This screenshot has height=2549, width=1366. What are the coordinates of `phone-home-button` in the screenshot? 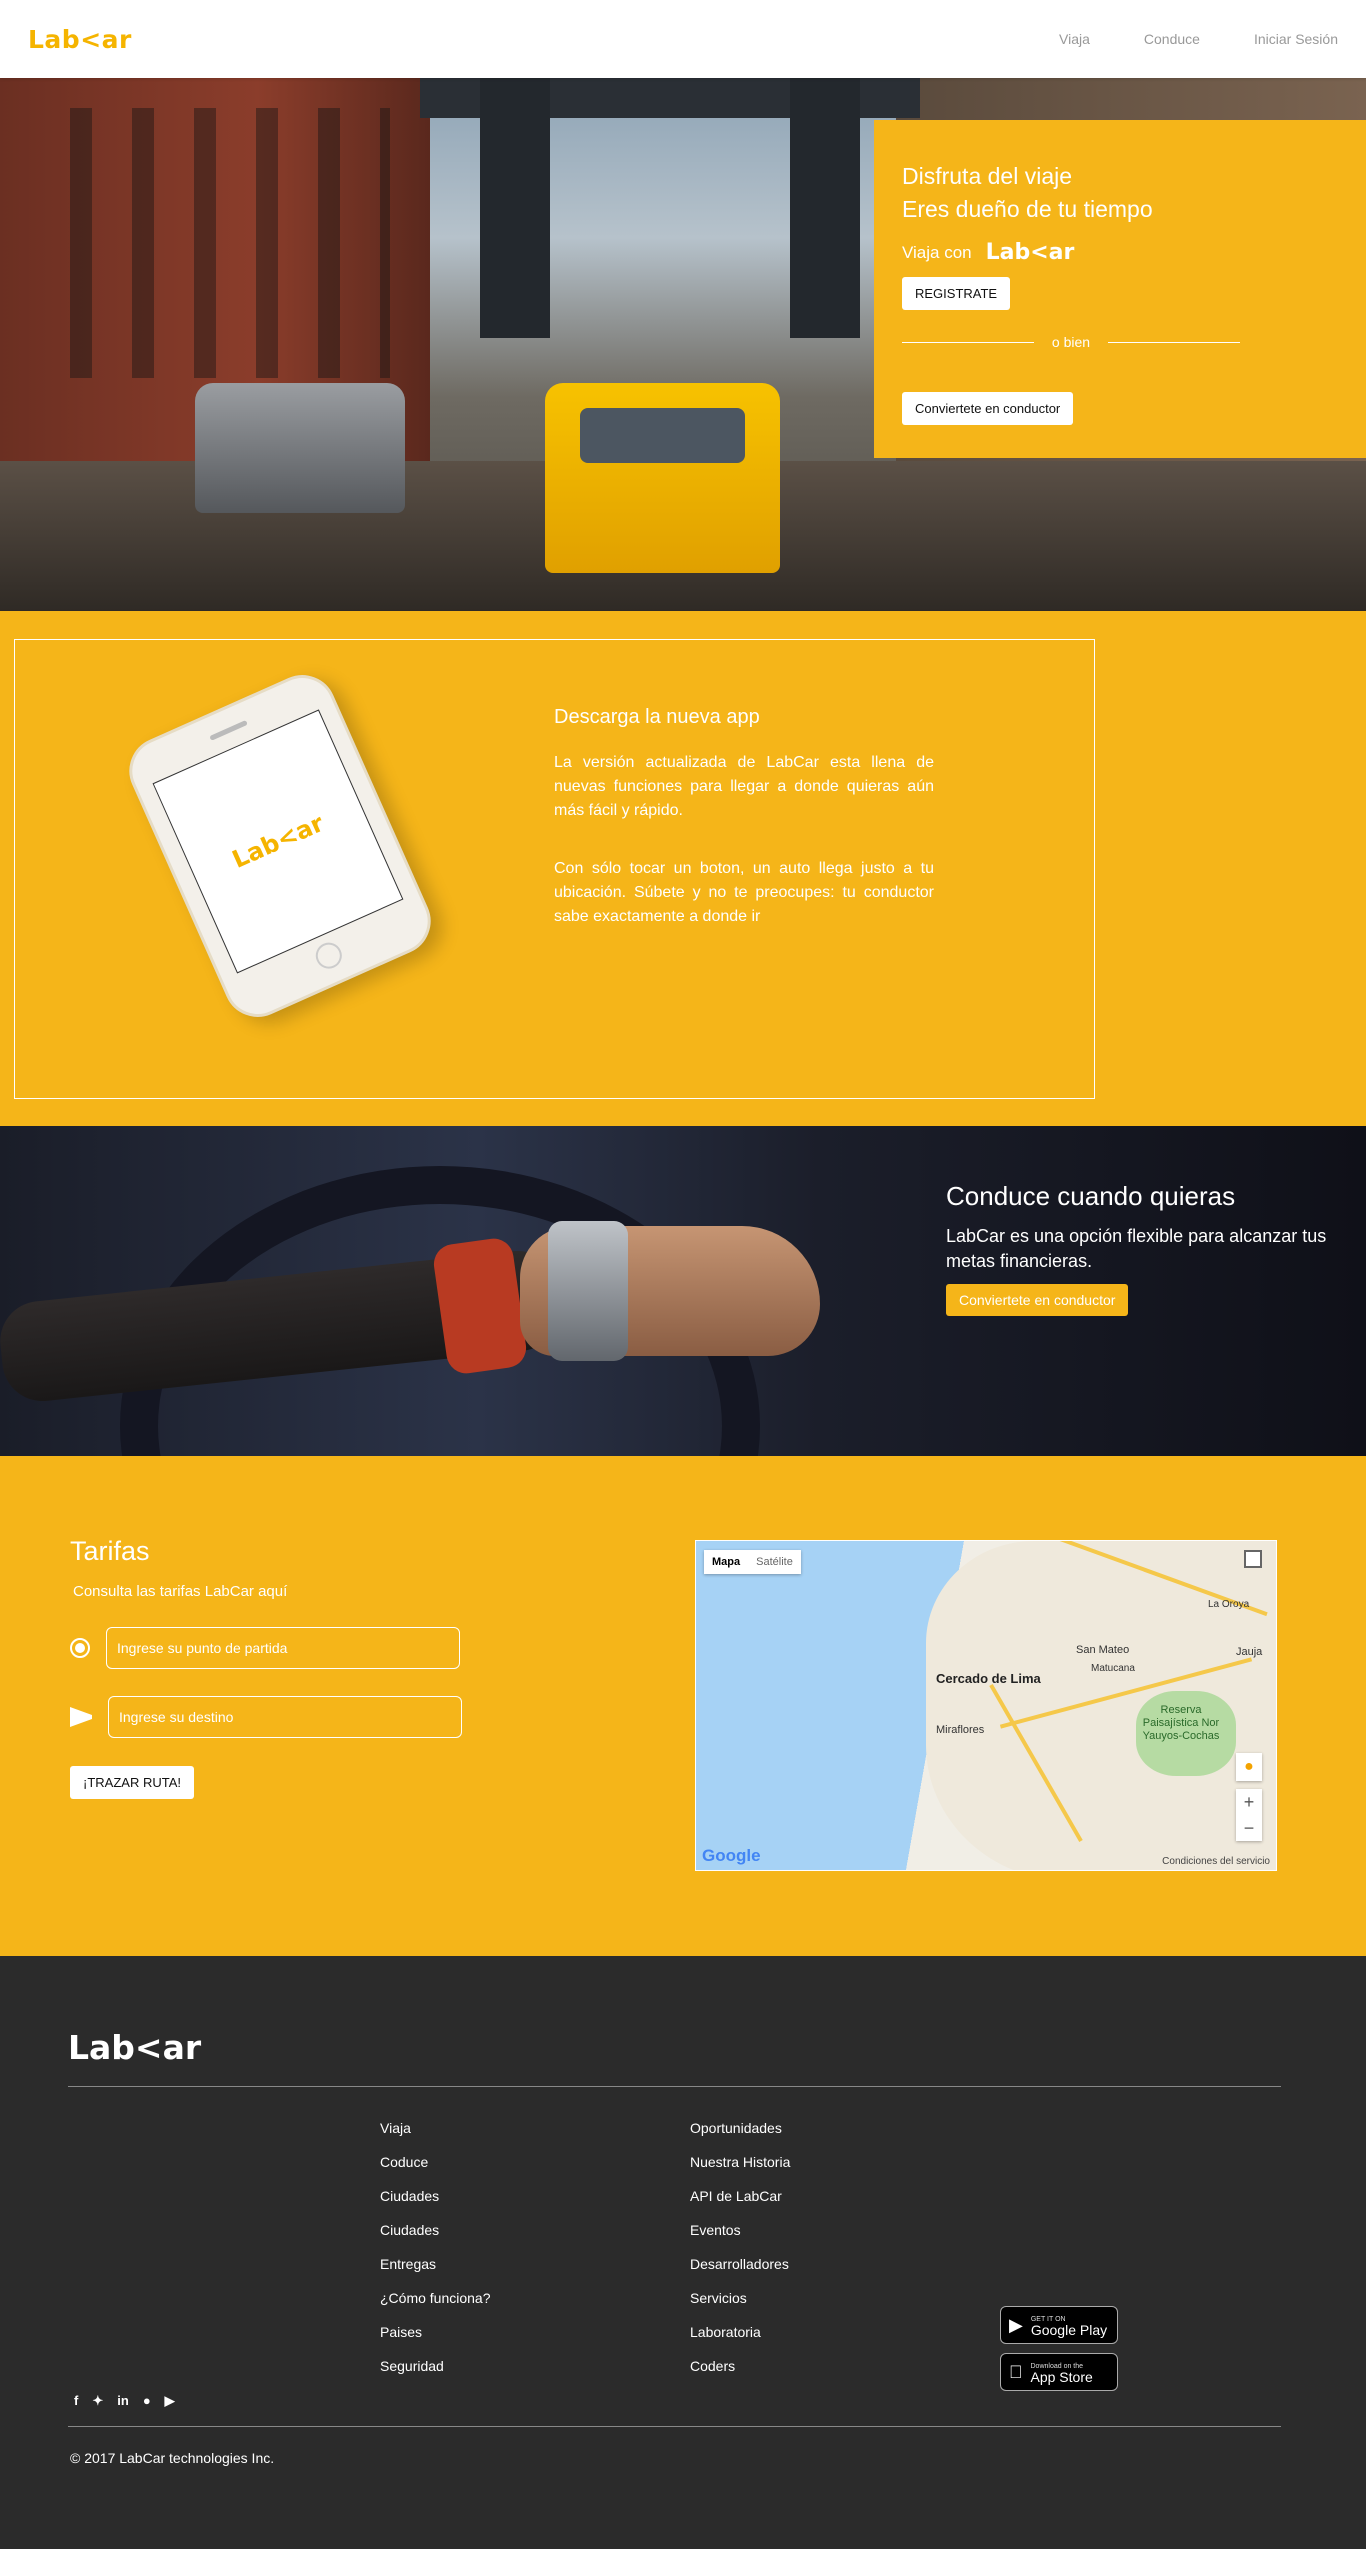 It's located at (328, 955).